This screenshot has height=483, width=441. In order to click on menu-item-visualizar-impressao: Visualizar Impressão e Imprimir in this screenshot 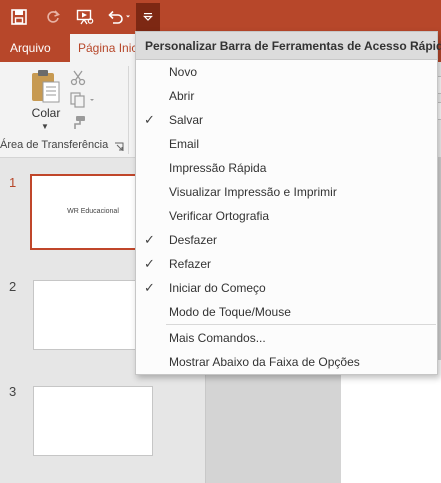, I will do `click(286, 192)`.